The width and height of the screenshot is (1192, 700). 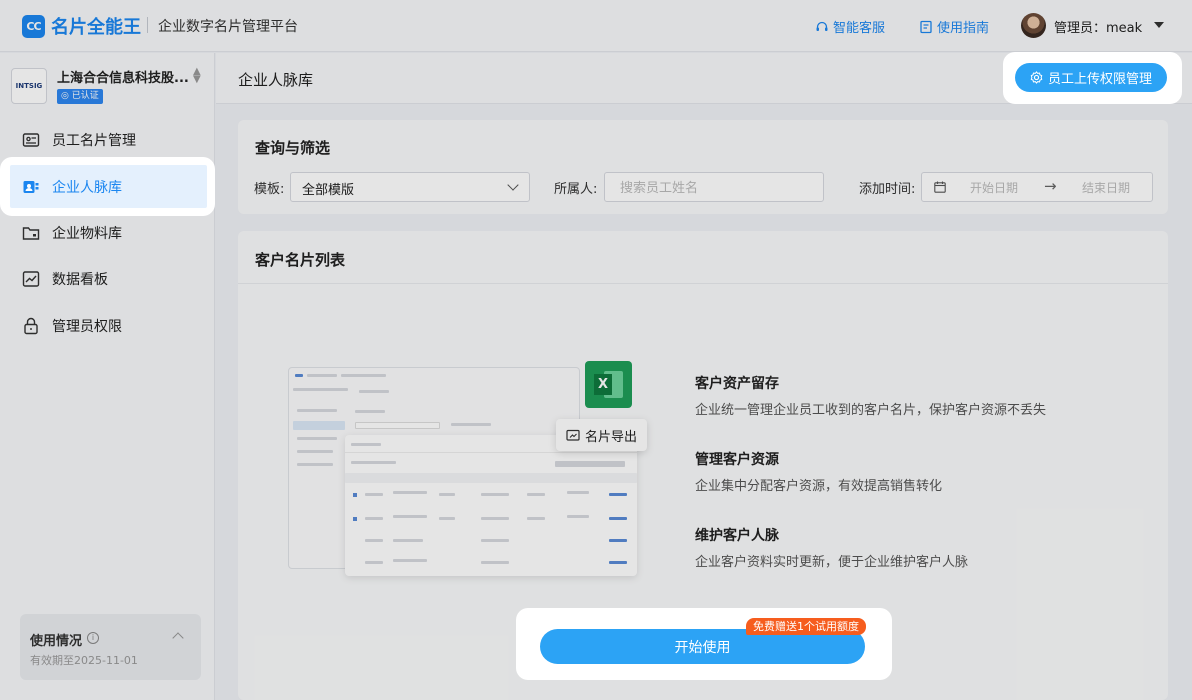 What do you see at coordinates (1159, 25) in the screenshot?
I see `caret-down-icon` at bounding box center [1159, 25].